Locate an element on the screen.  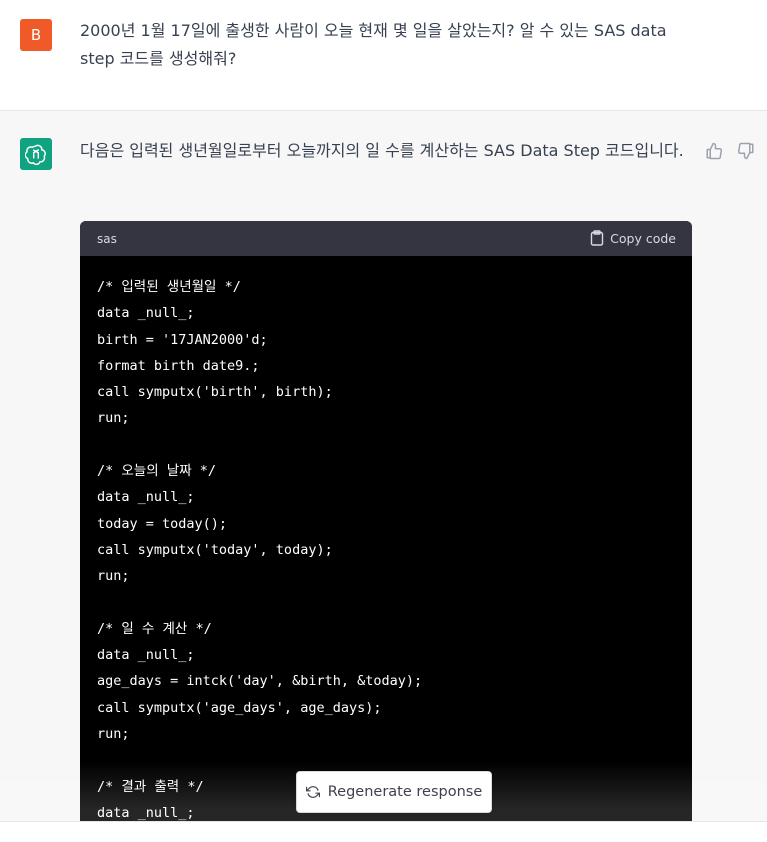
code-line: call symputx('age_days', age_days); is located at coordinates (239, 707).